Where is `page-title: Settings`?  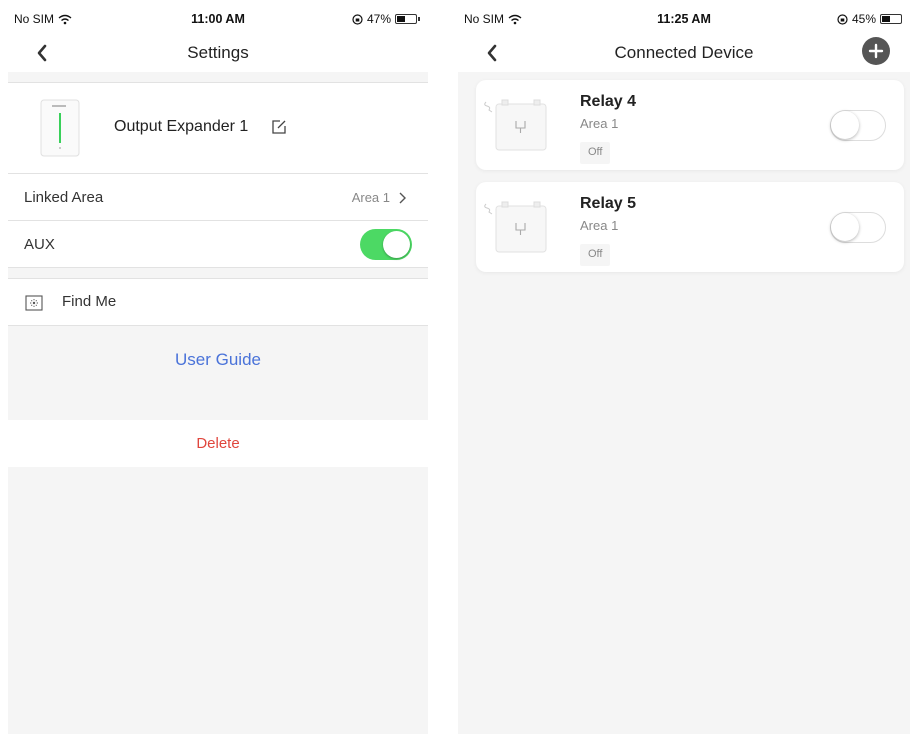 page-title: Settings is located at coordinates (218, 52).